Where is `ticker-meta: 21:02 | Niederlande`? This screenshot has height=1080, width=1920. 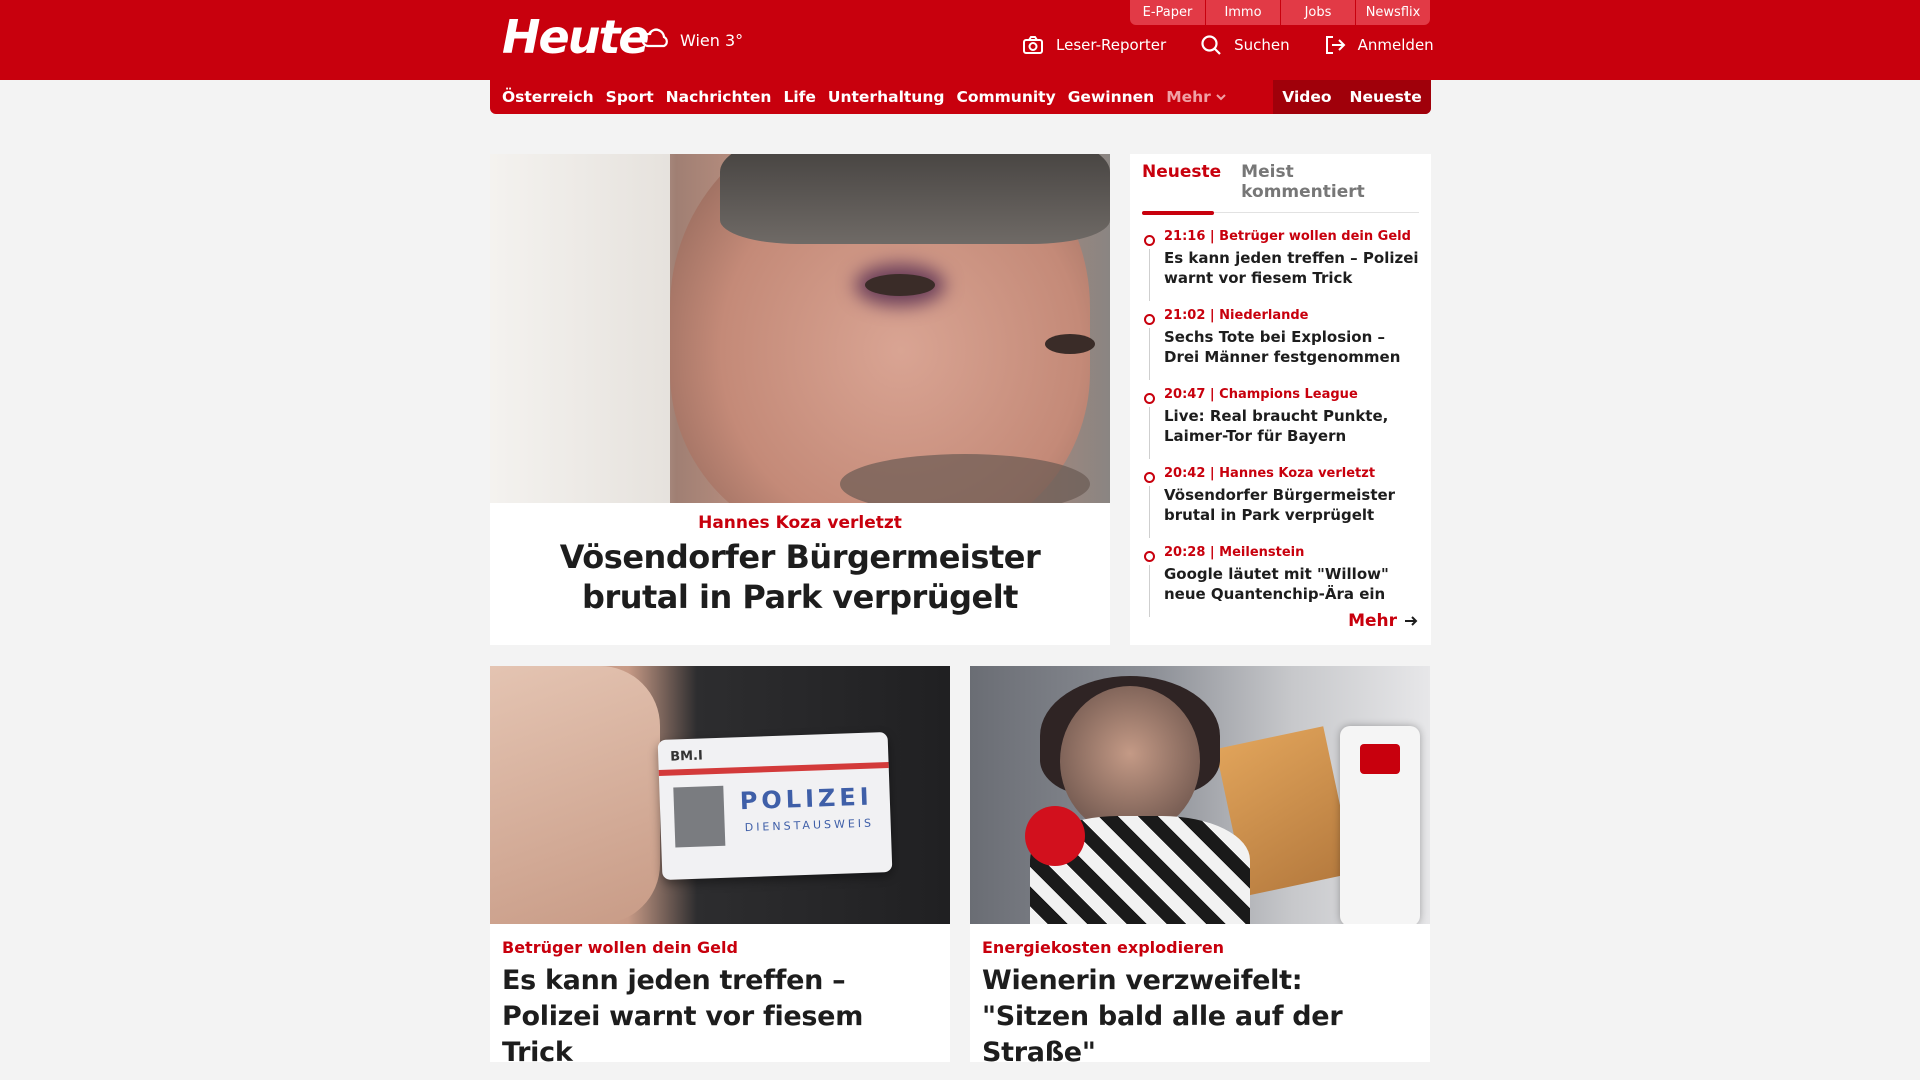
ticker-meta: 21:02 | Niederlande is located at coordinates (1236, 315).